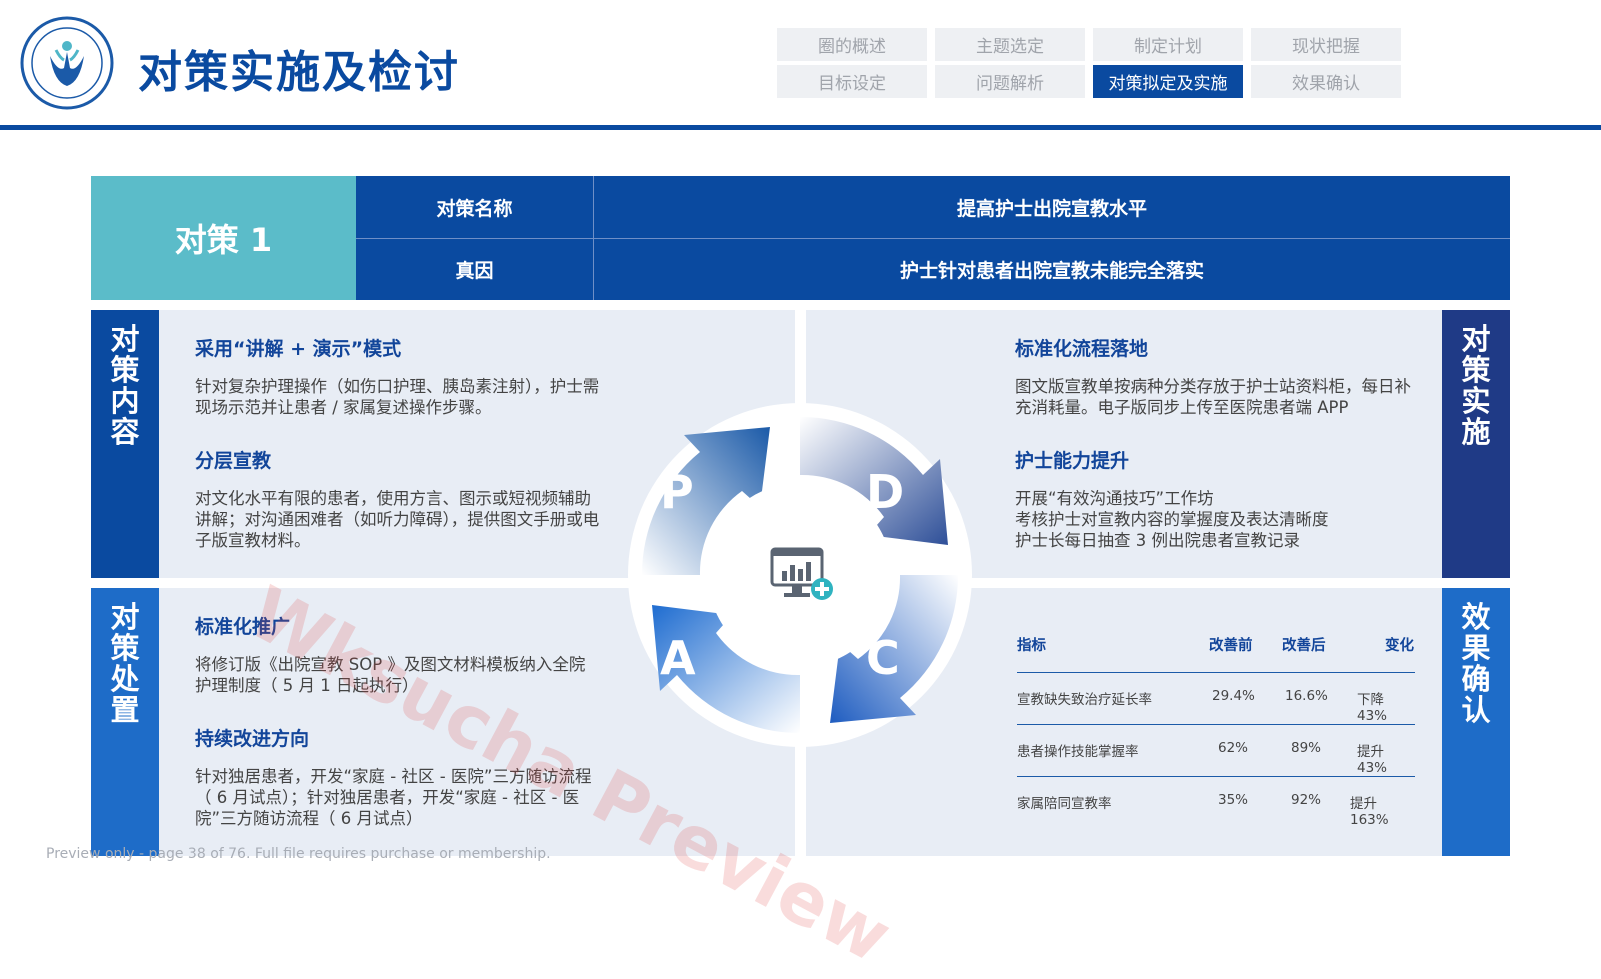  I want to click on nav-tab-overview: 圈的概述, so click(852, 44).